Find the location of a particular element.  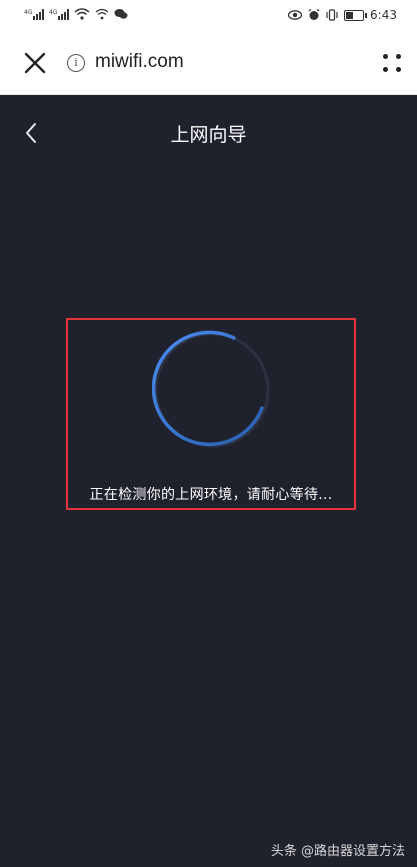

app-header: 上网向导 is located at coordinates (208, 135).